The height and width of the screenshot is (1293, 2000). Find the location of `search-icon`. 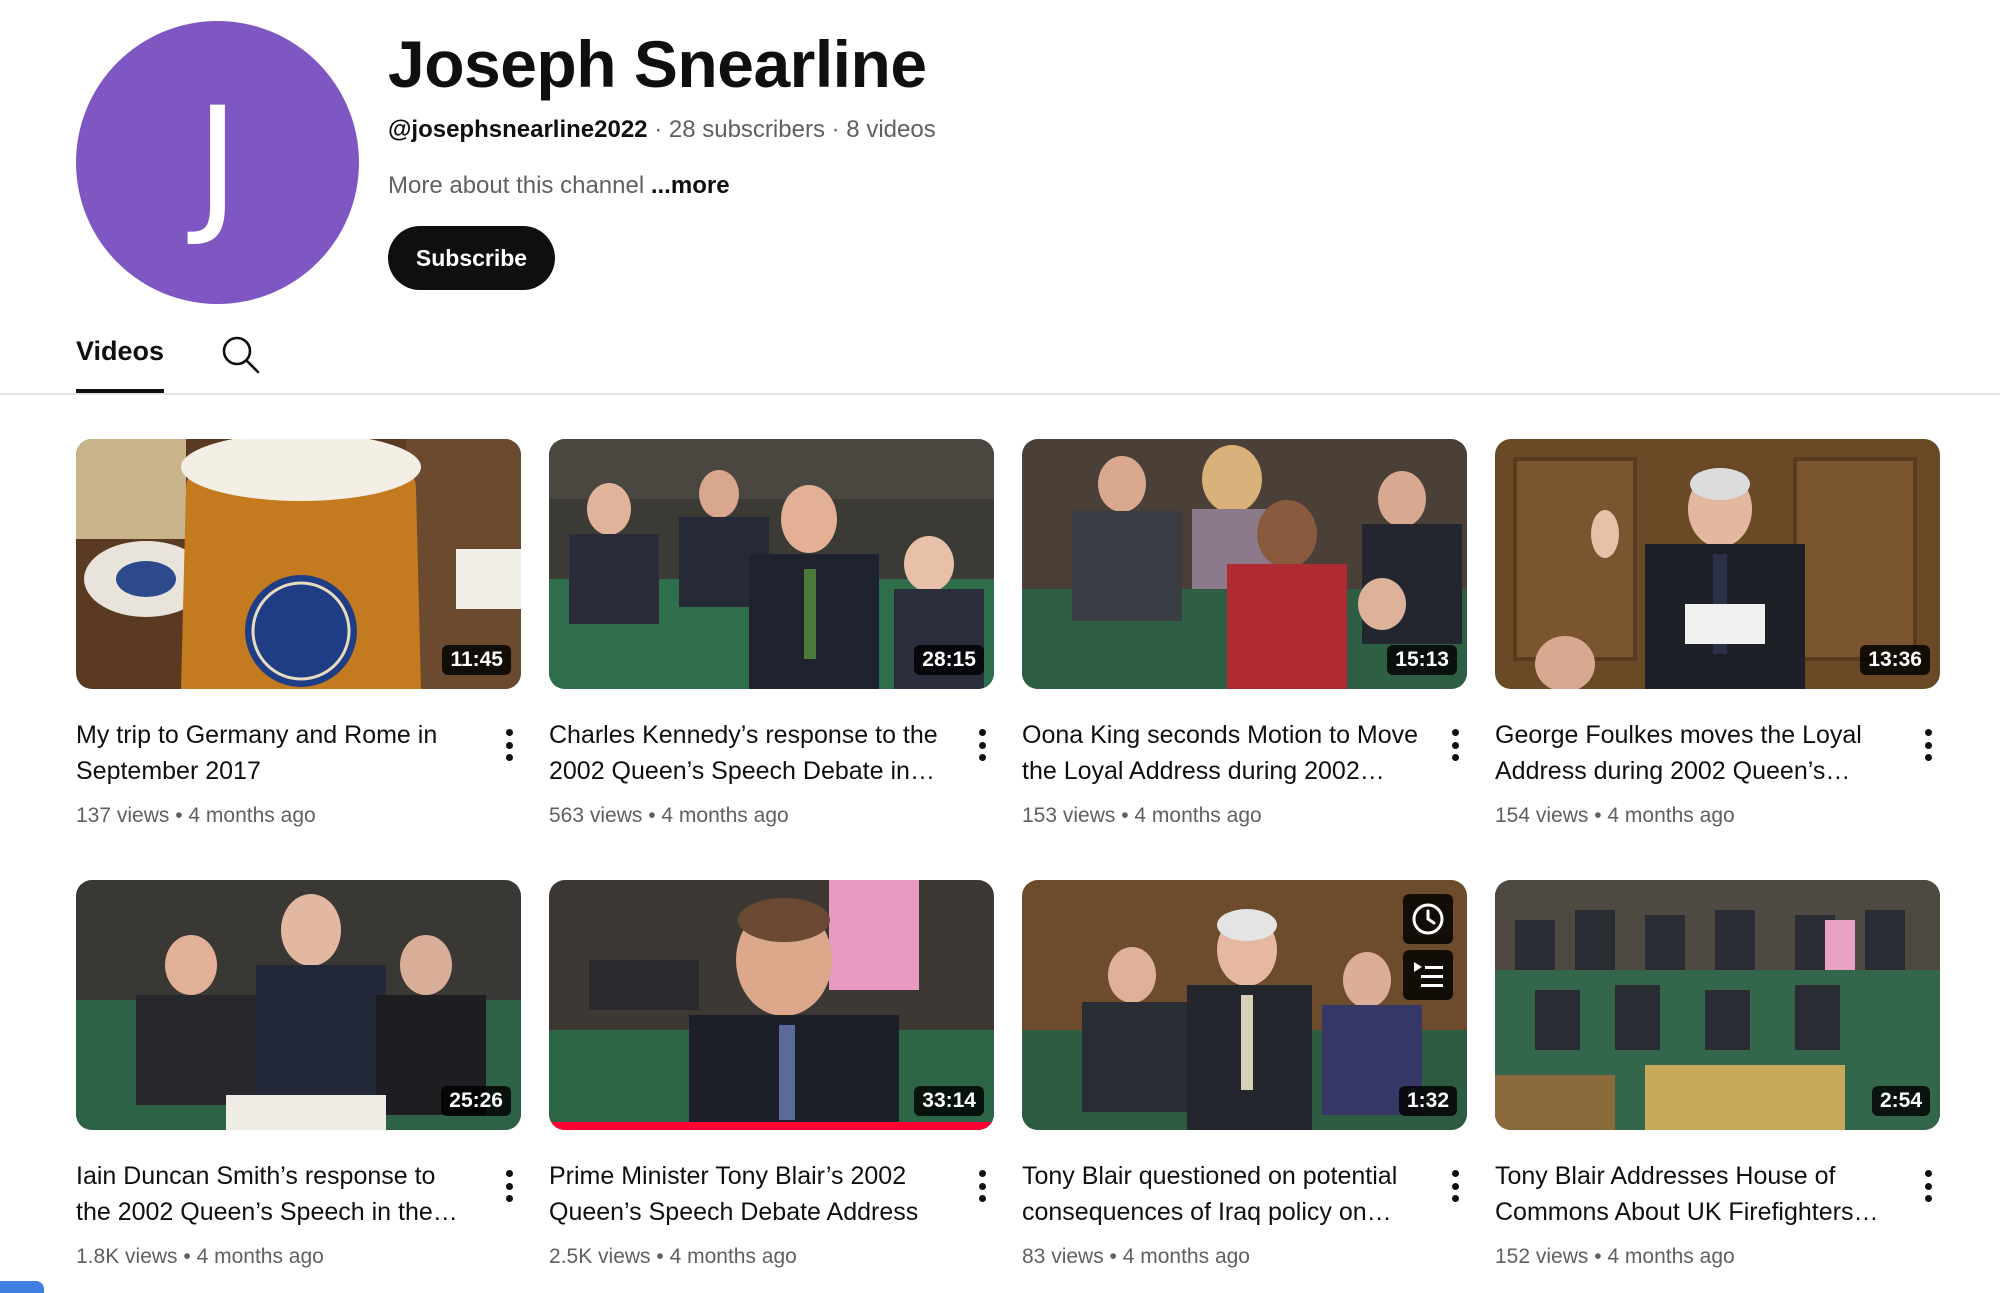

search-icon is located at coordinates (241, 355).